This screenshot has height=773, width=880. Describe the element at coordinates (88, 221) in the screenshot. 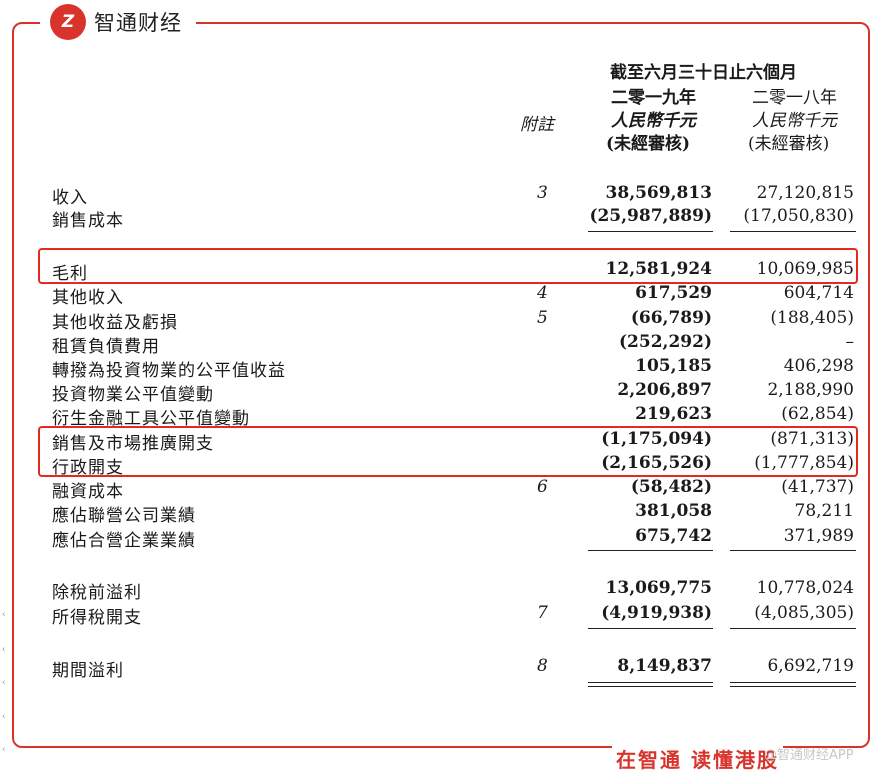

I see `row-label: 銷售成本` at that location.